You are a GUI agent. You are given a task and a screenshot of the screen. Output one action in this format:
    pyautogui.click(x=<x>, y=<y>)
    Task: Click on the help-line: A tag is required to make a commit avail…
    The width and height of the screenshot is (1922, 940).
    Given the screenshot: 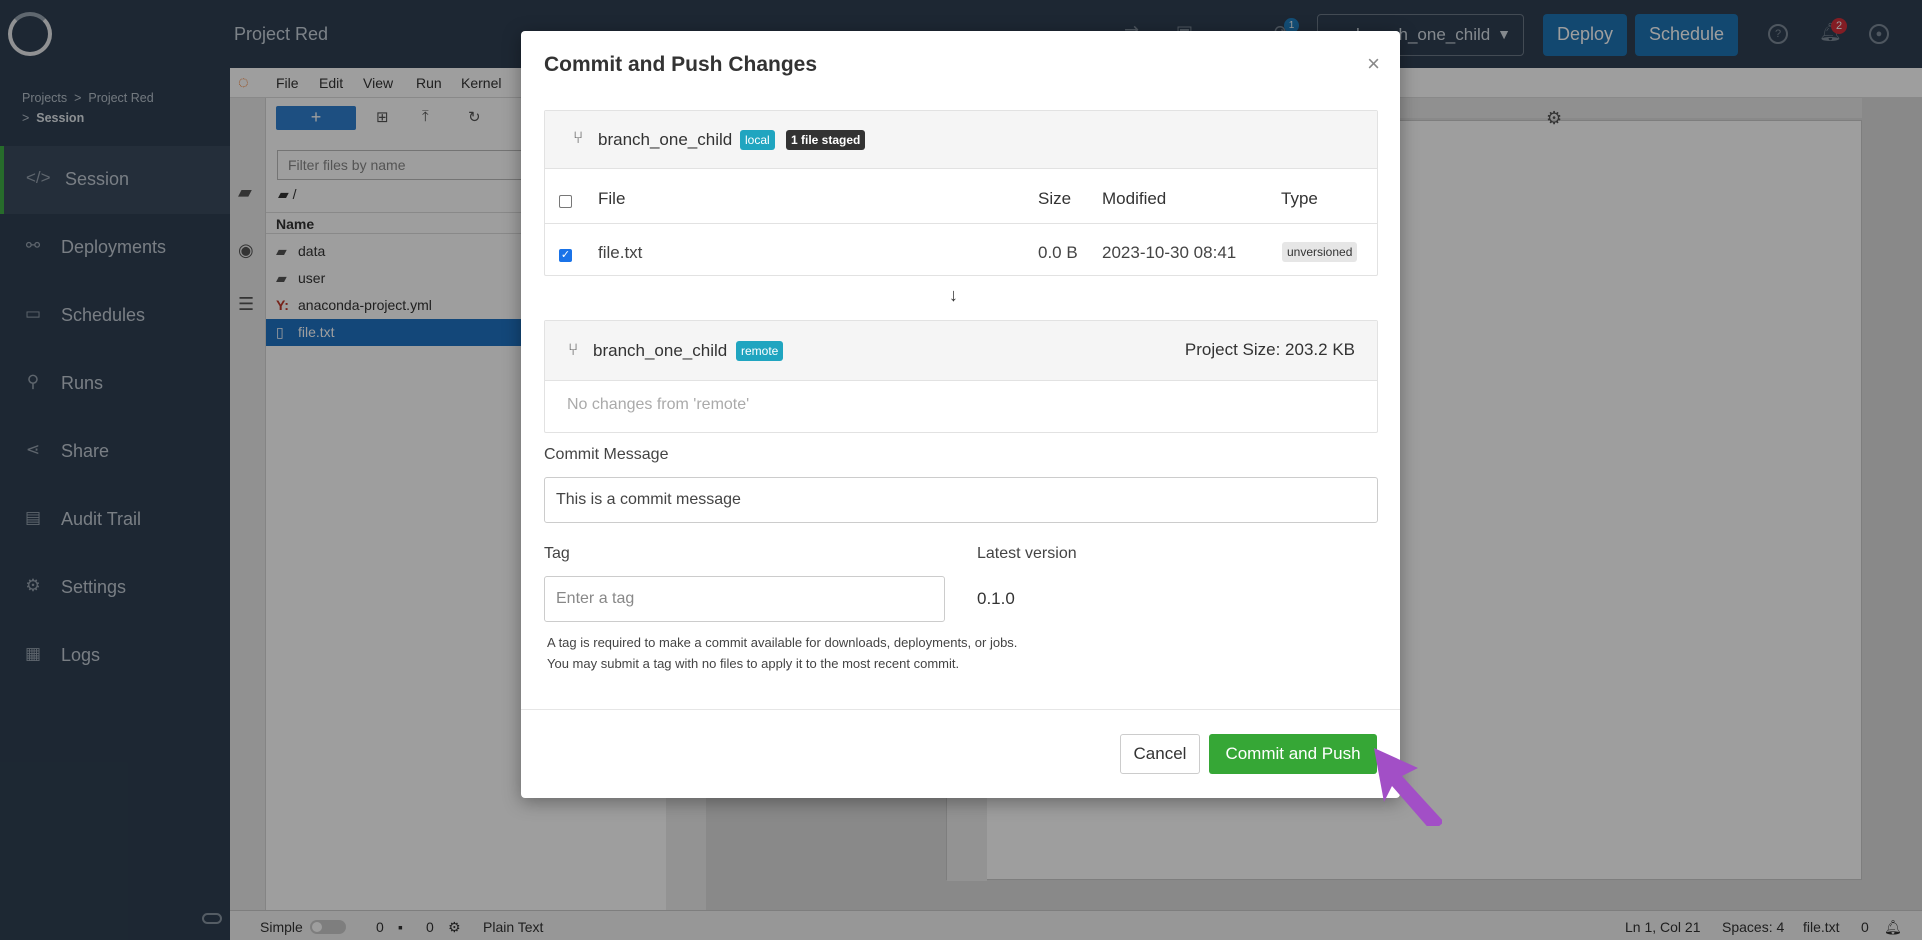 What is the action you would take?
    pyautogui.click(x=782, y=642)
    